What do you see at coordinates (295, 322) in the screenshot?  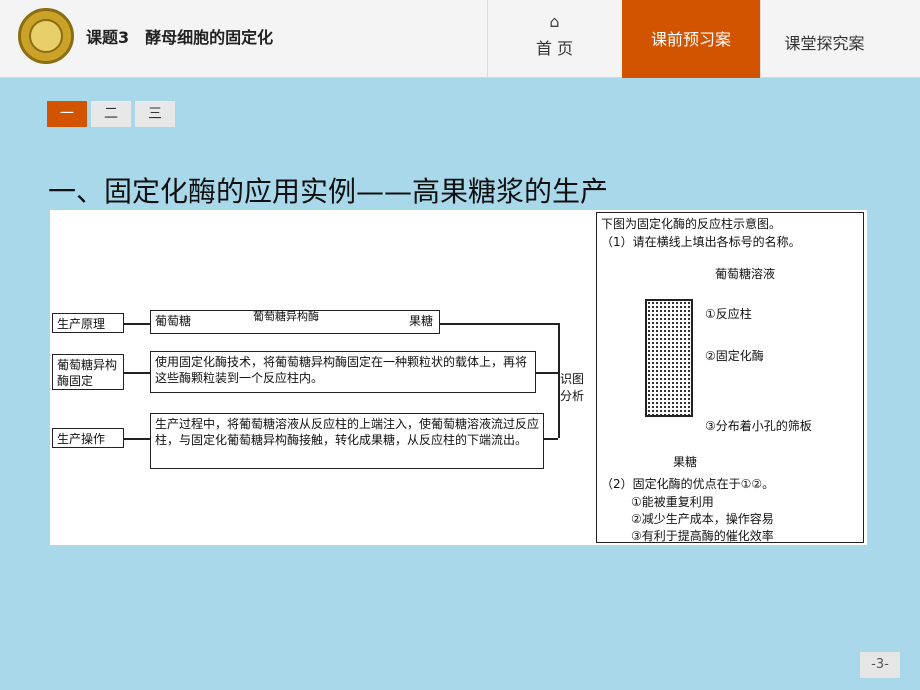 I see `principle-box: 葡萄糖 葡萄糖异构酶 果糖` at bounding box center [295, 322].